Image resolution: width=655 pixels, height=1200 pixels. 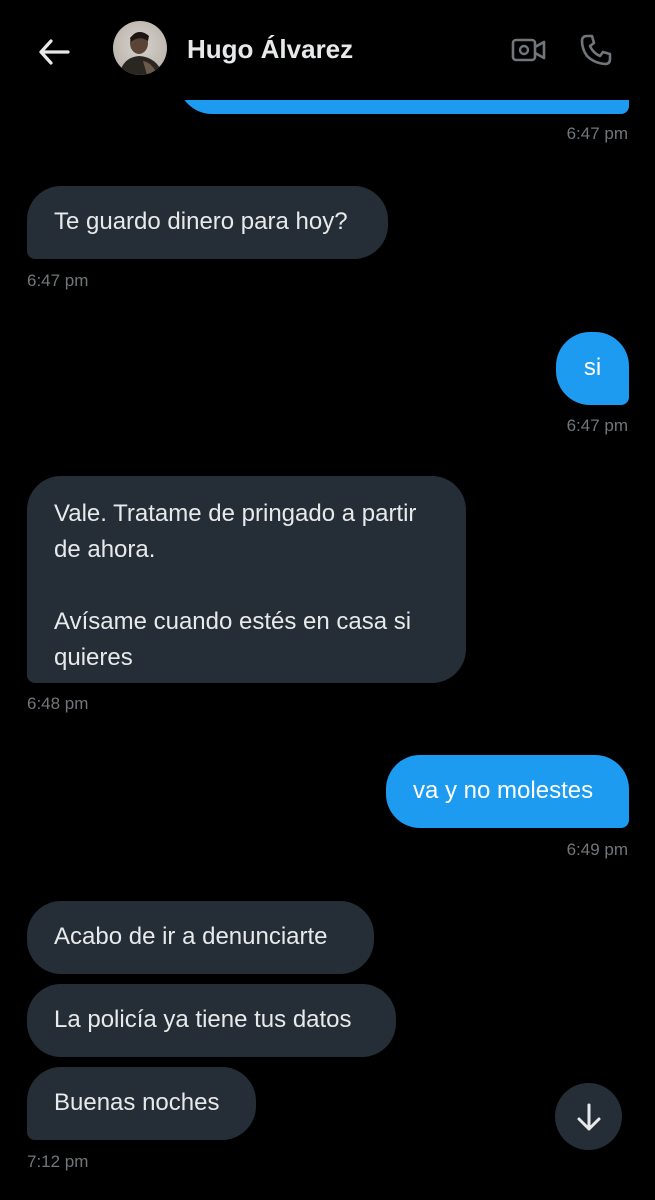 I want to click on message-timestamp: 7:12 pm, so click(x=58, y=1161).